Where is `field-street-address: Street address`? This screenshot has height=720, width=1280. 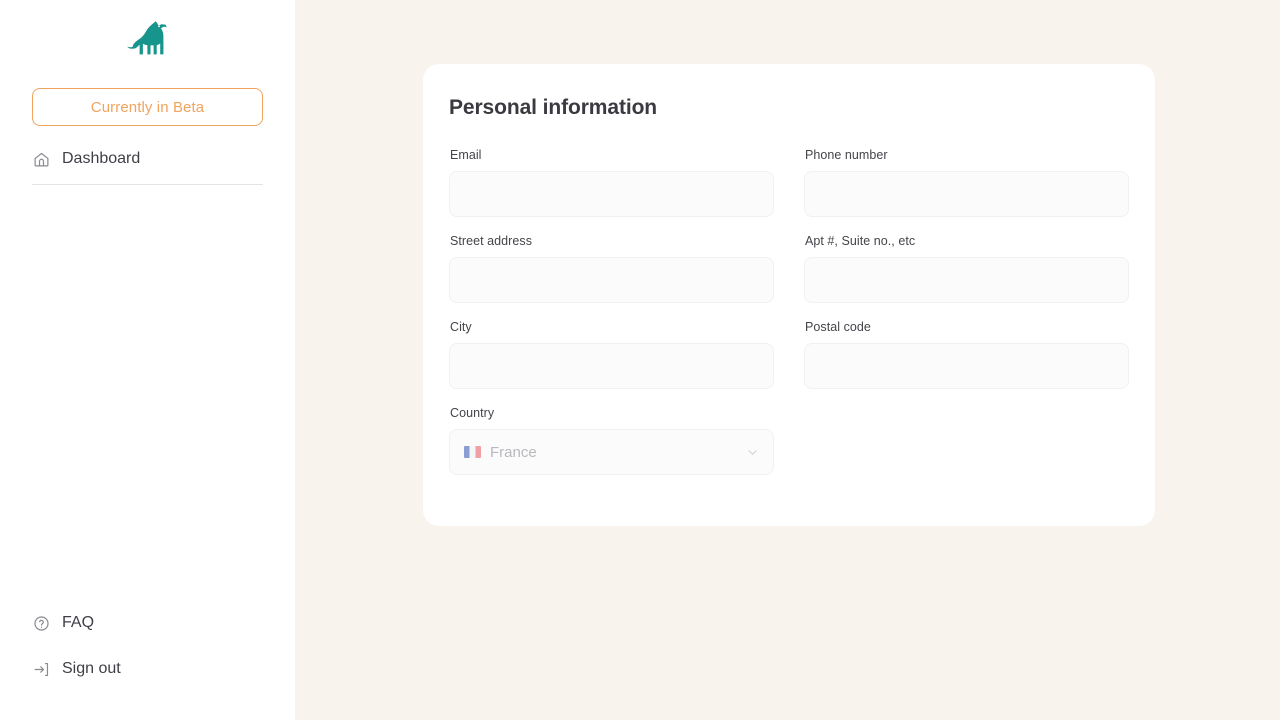 field-street-address: Street address is located at coordinates (611, 268).